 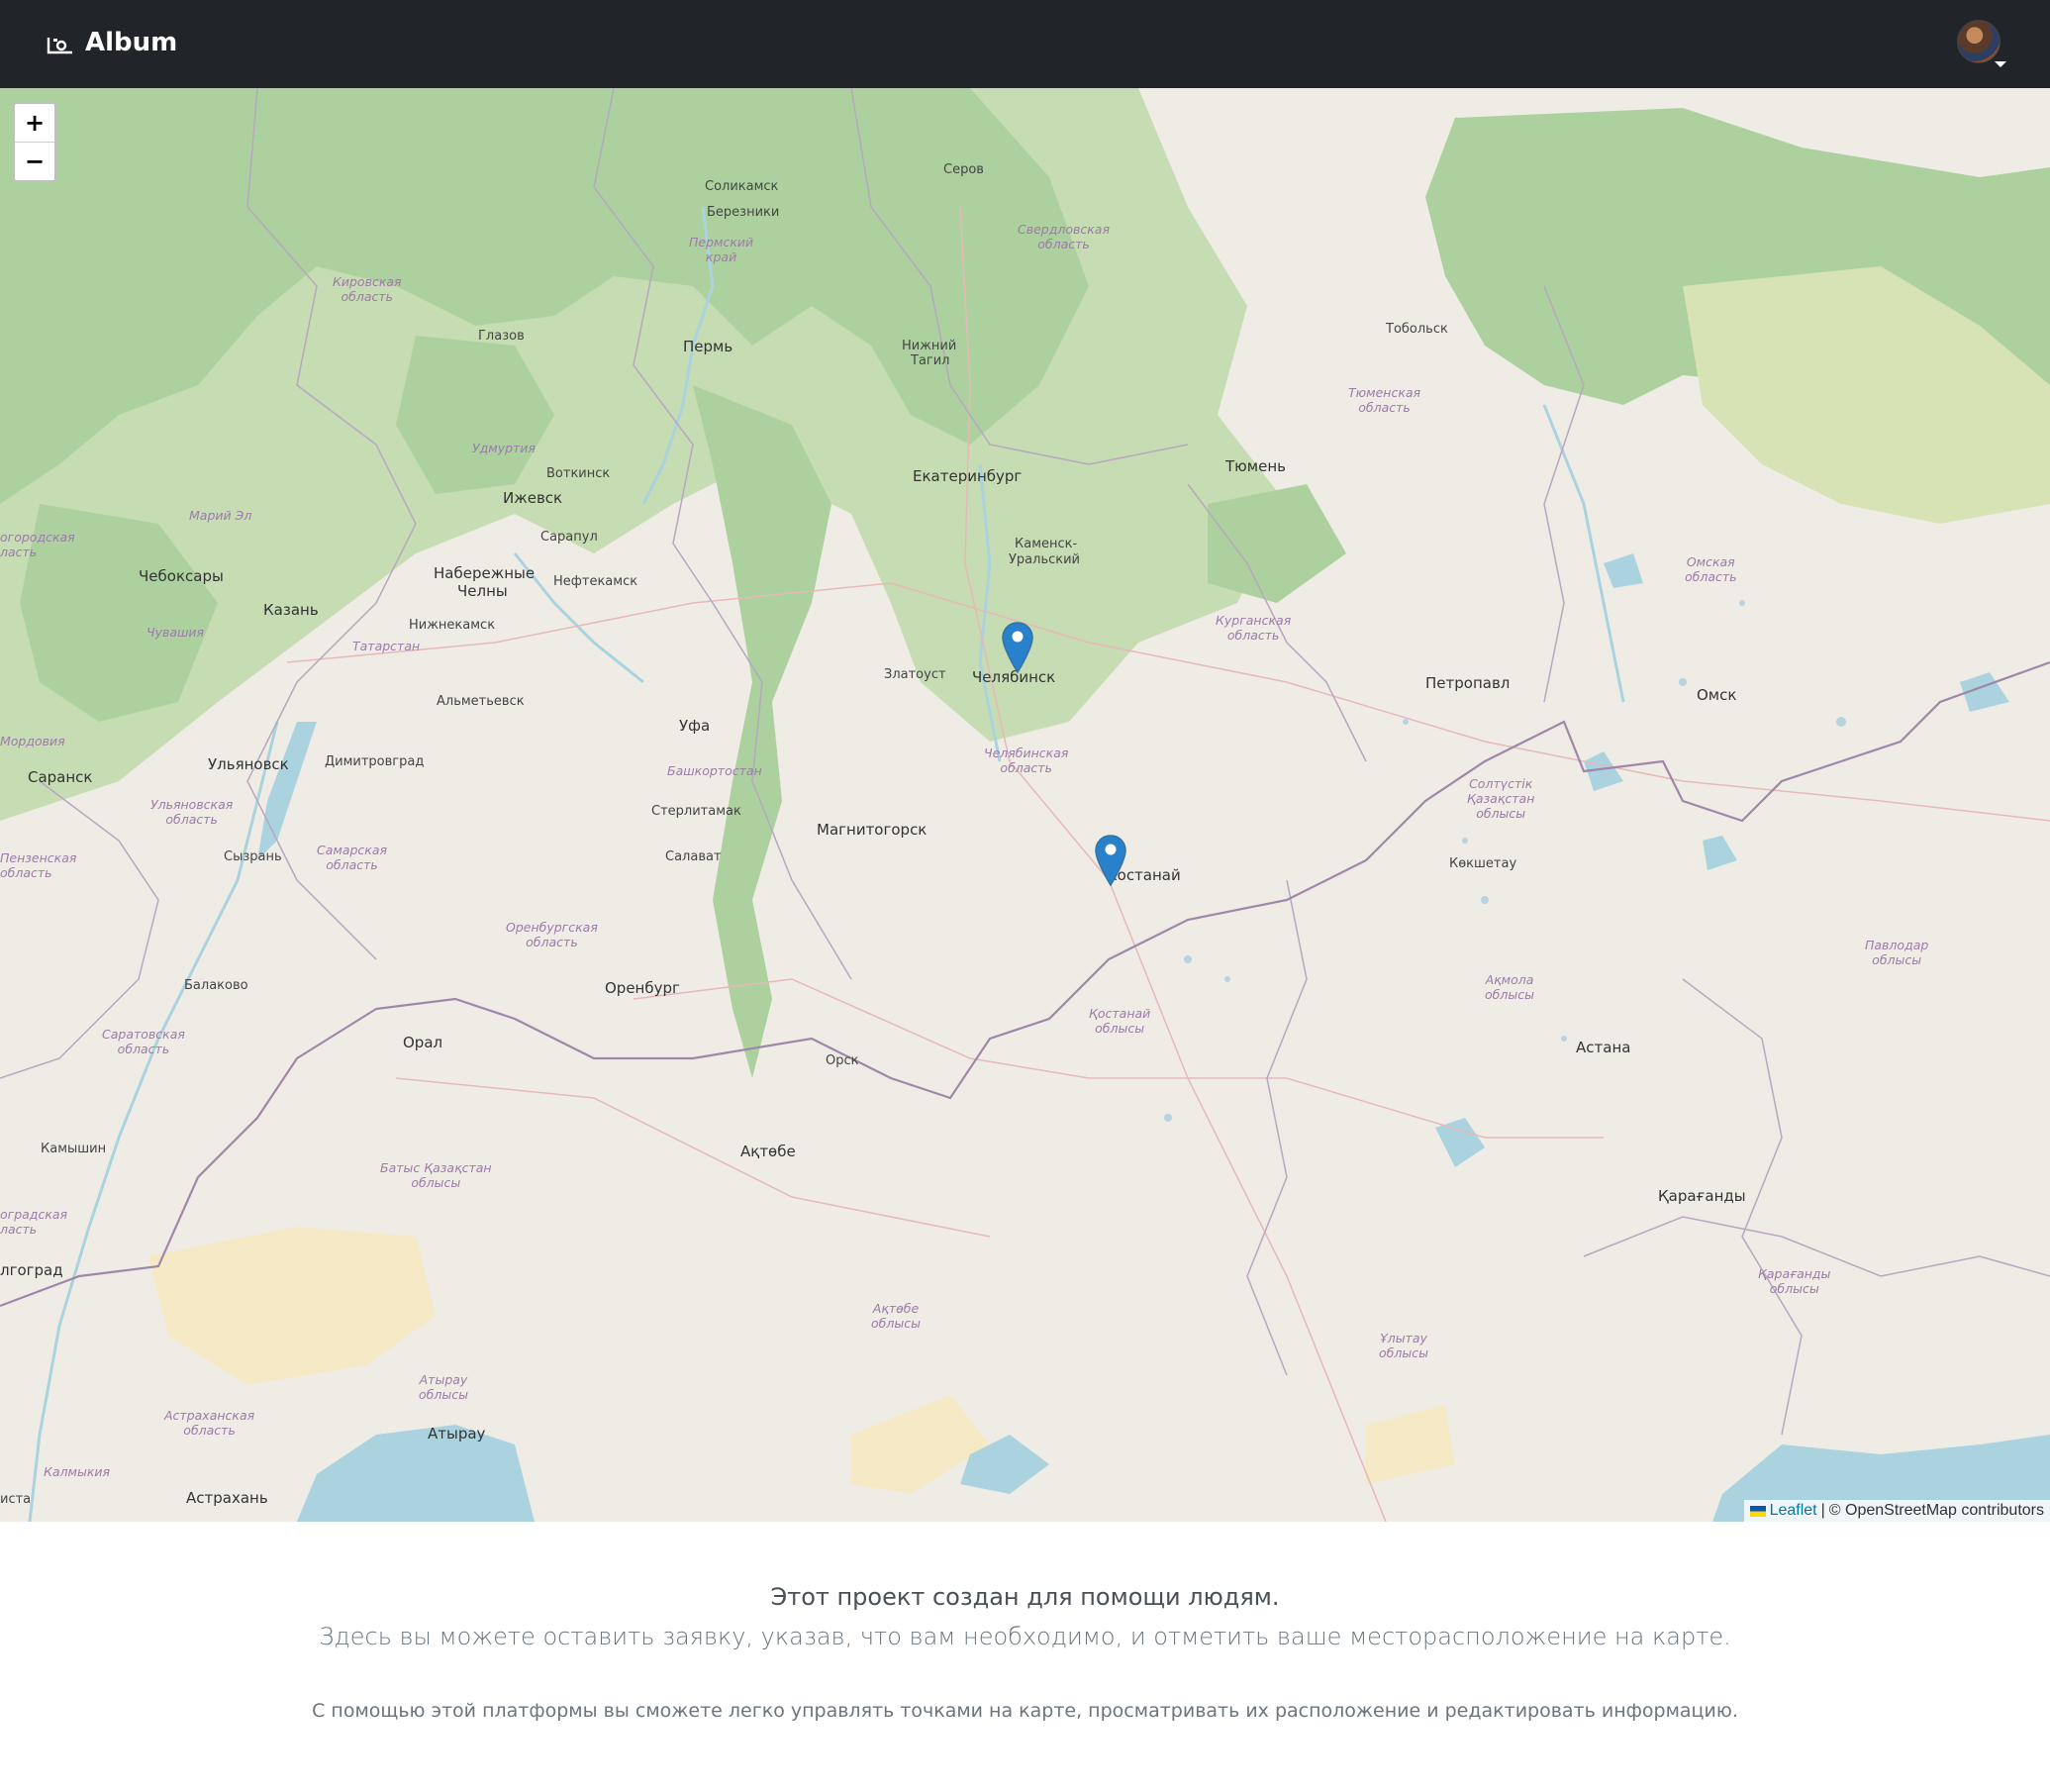 I want to click on city-label: Альметьевск, so click(x=481, y=701).